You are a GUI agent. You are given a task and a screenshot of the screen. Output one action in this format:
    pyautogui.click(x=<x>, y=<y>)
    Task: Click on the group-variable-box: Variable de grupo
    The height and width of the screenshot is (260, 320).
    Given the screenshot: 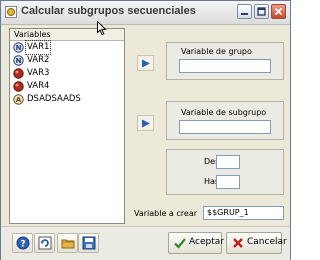 What is the action you would take?
    pyautogui.click(x=225, y=61)
    